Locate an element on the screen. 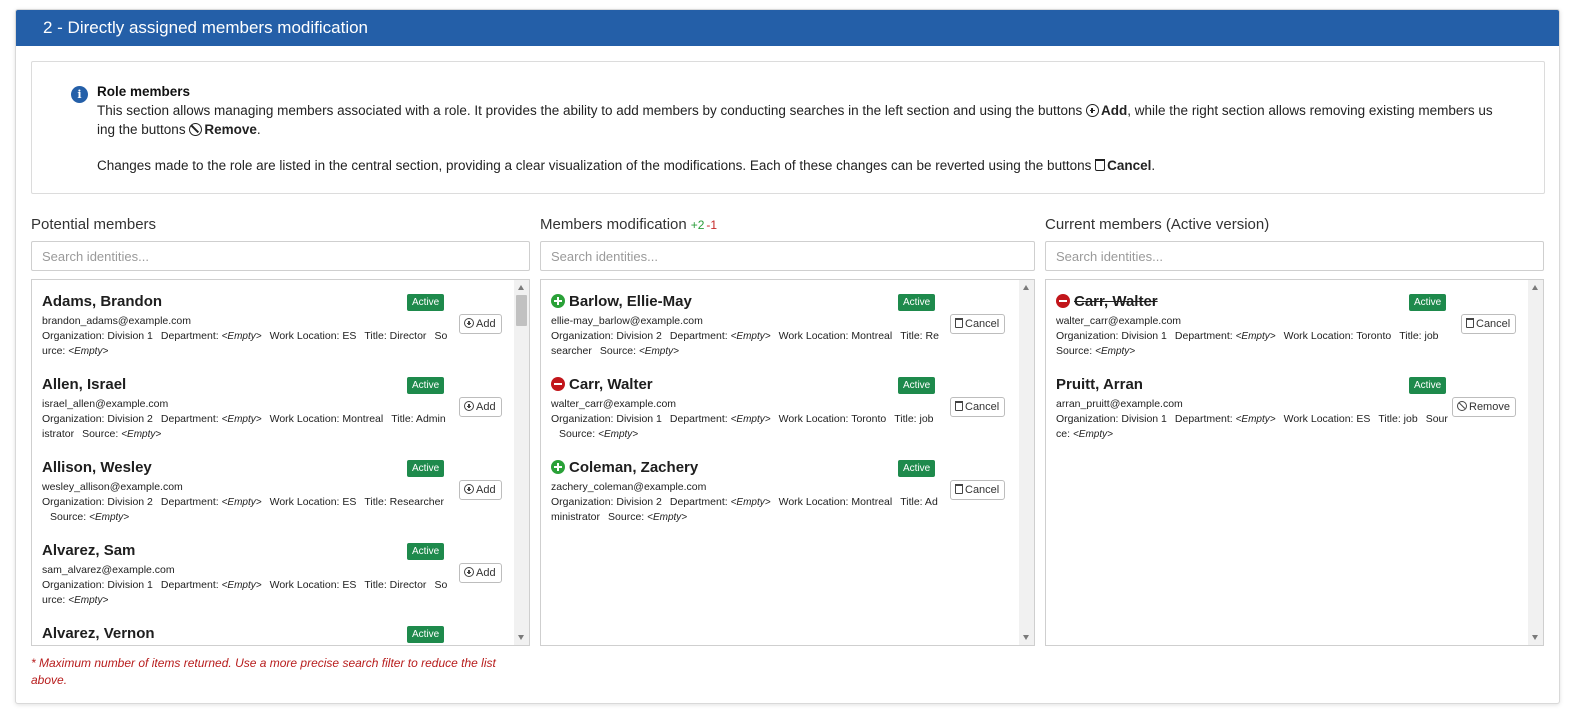  member-name-text: Allen, Israel is located at coordinates (84, 384).